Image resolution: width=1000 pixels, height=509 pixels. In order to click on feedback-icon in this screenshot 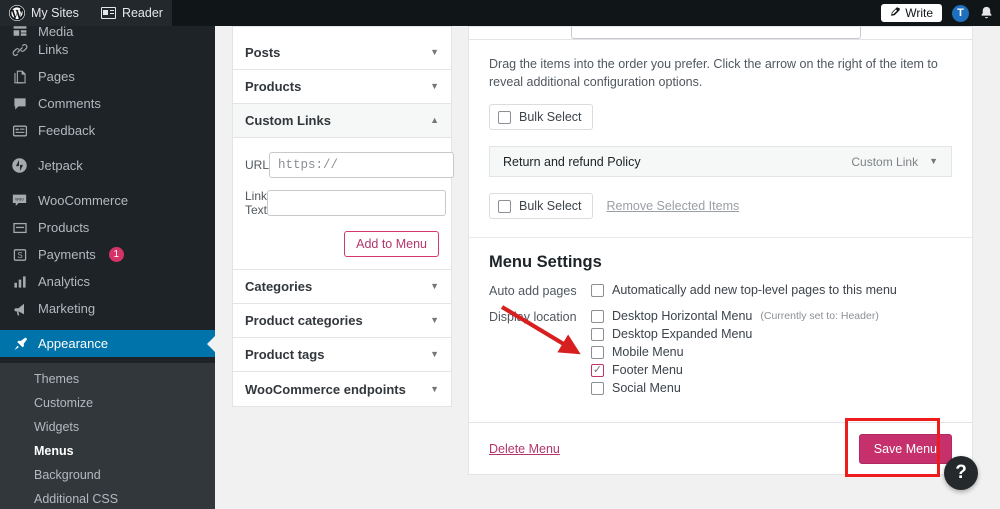, I will do `click(19, 131)`.